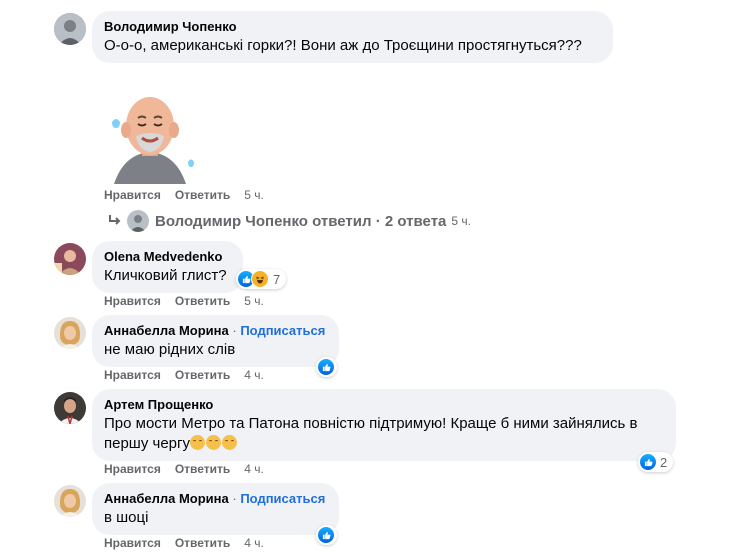 The width and height of the screenshot is (744, 554). What do you see at coordinates (231, 221) in the screenshot?
I see `reply-author: Володимир Чопенко` at bounding box center [231, 221].